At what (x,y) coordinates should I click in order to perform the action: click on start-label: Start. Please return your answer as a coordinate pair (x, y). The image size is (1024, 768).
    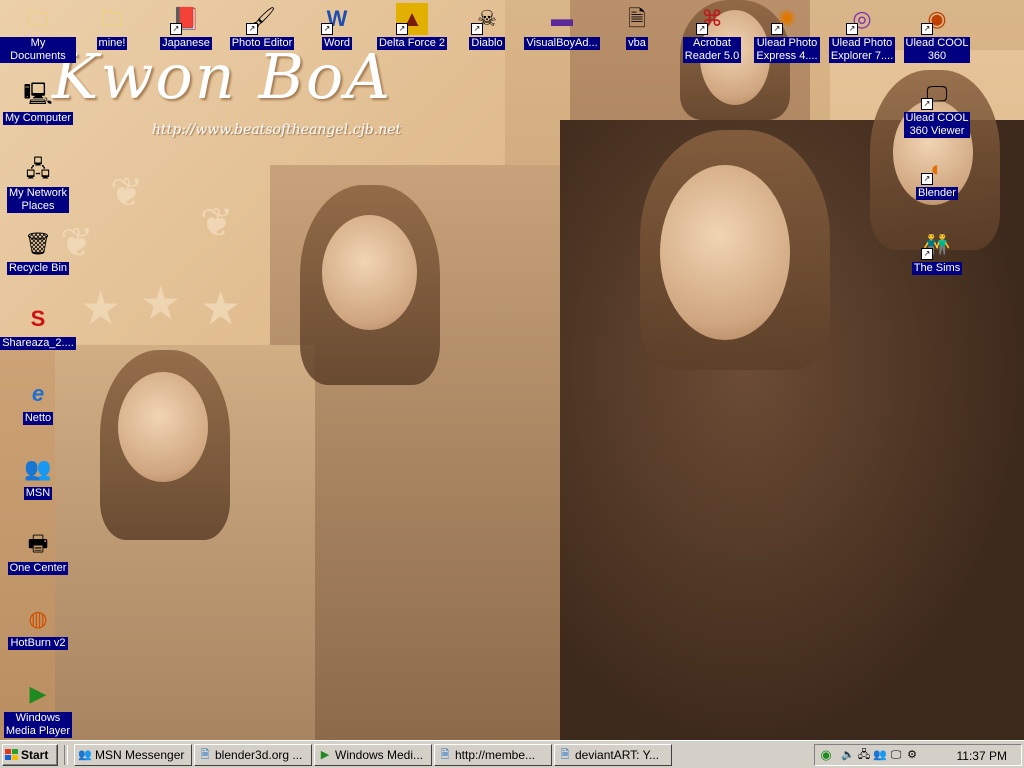
    Looking at the image, I should click on (35, 755).